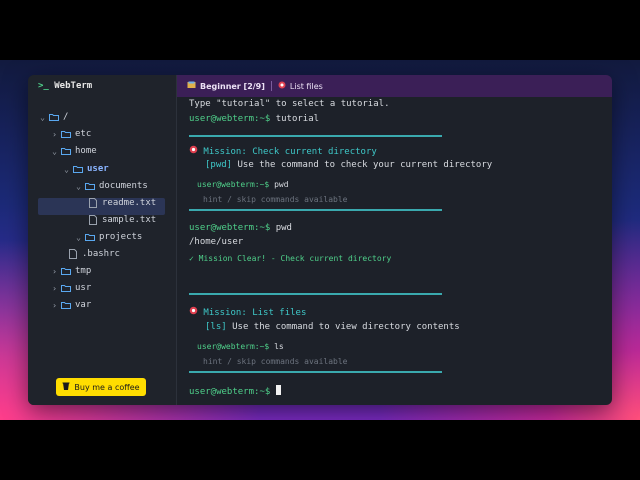  I want to click on coffee-label: Buy me a coffee, so click(107, 387).